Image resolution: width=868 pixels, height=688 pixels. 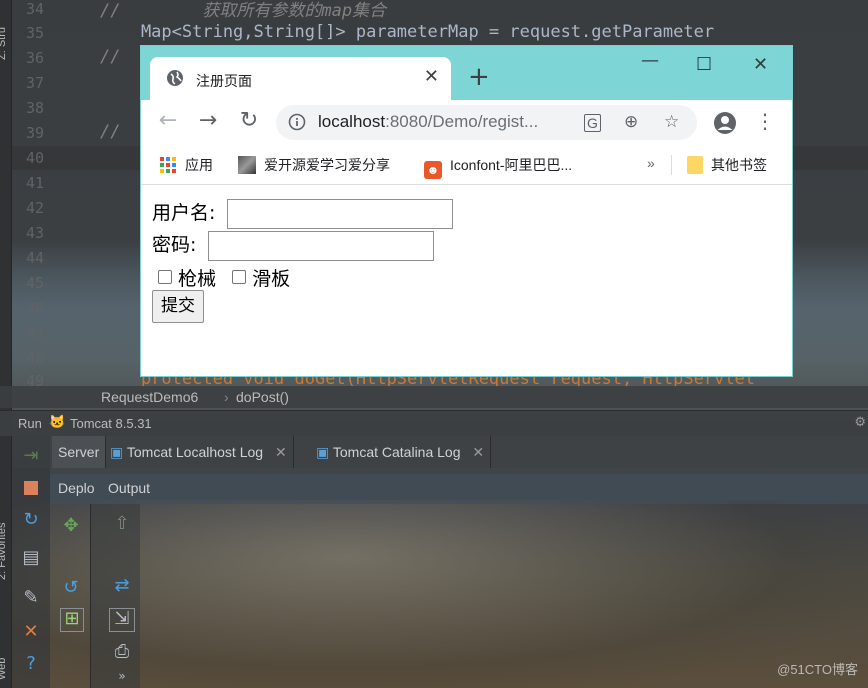 I want to click on tab-tomcat-catalina-log: ▣ Tomcat Catalina Log ✕, so click(x=401, y=452).